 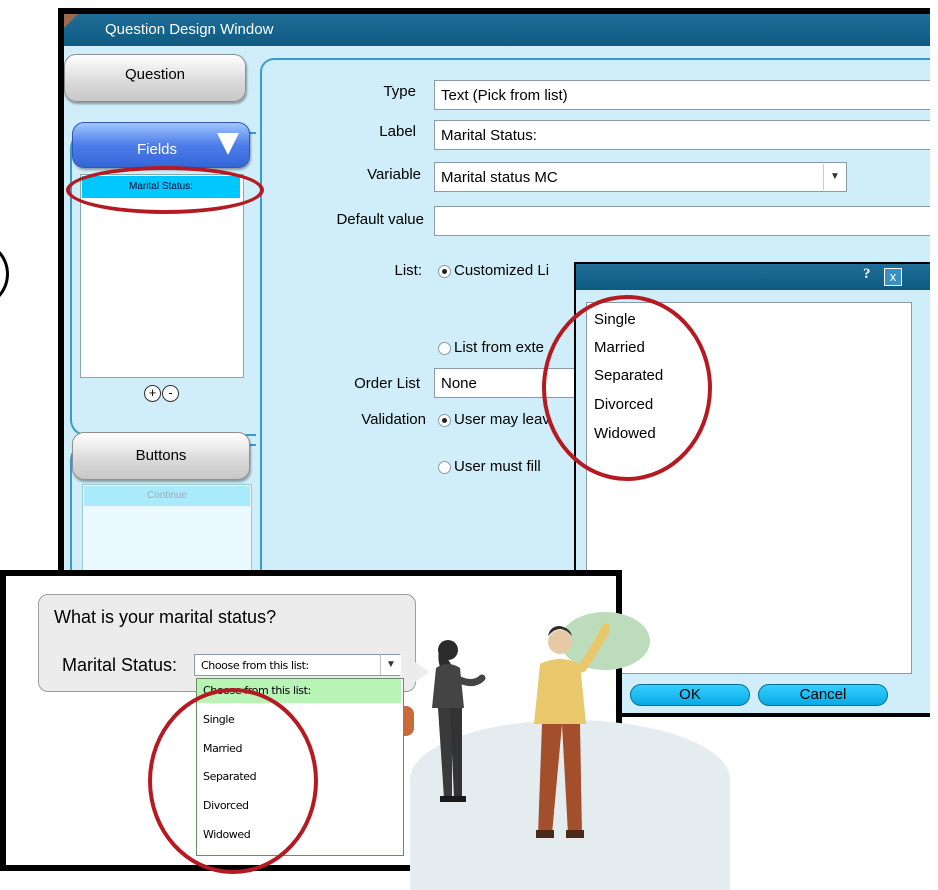 What do you see at coordinates (233, 781) in the screenshot?
I see `annotation-oval-preview` at bounding box center [233, 781].